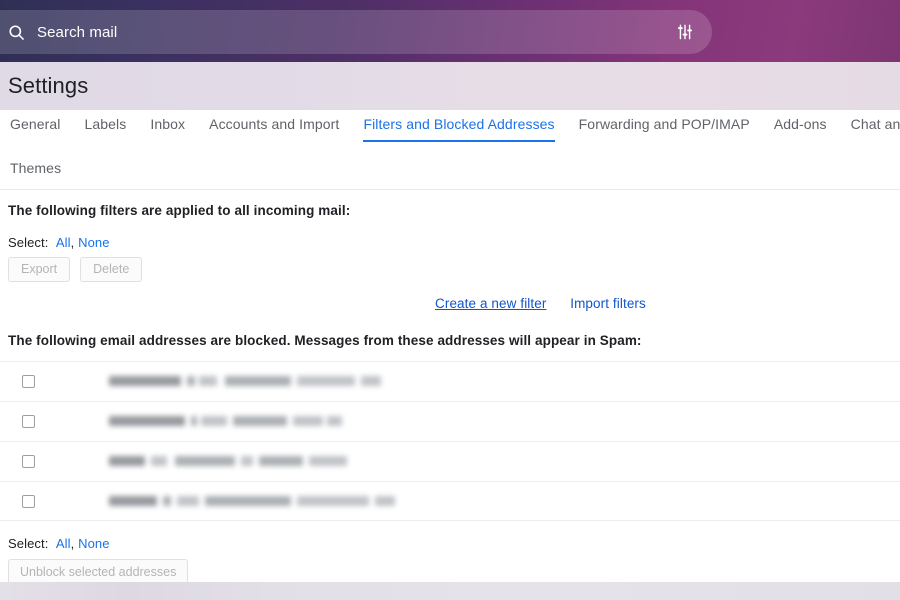 Image resolution: width=900 pixels, height=600 pixels. Describe the element at coordinates (28, 543) in the screenshot. I see `blocked-select-label: Select:` at that location.